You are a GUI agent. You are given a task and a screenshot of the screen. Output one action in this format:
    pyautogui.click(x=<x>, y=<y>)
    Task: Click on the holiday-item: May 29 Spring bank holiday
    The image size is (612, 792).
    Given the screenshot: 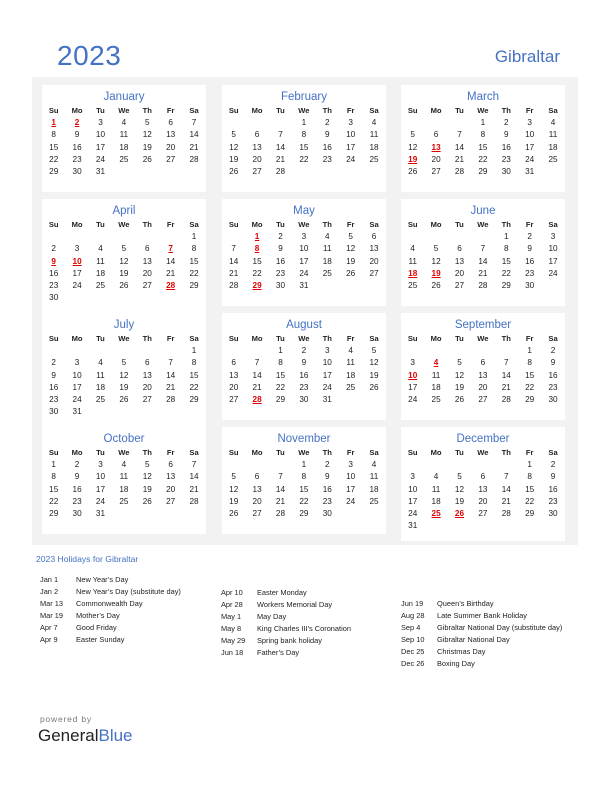 What is the action you would take?
    pyautogui.click(x=286, y=641)
    